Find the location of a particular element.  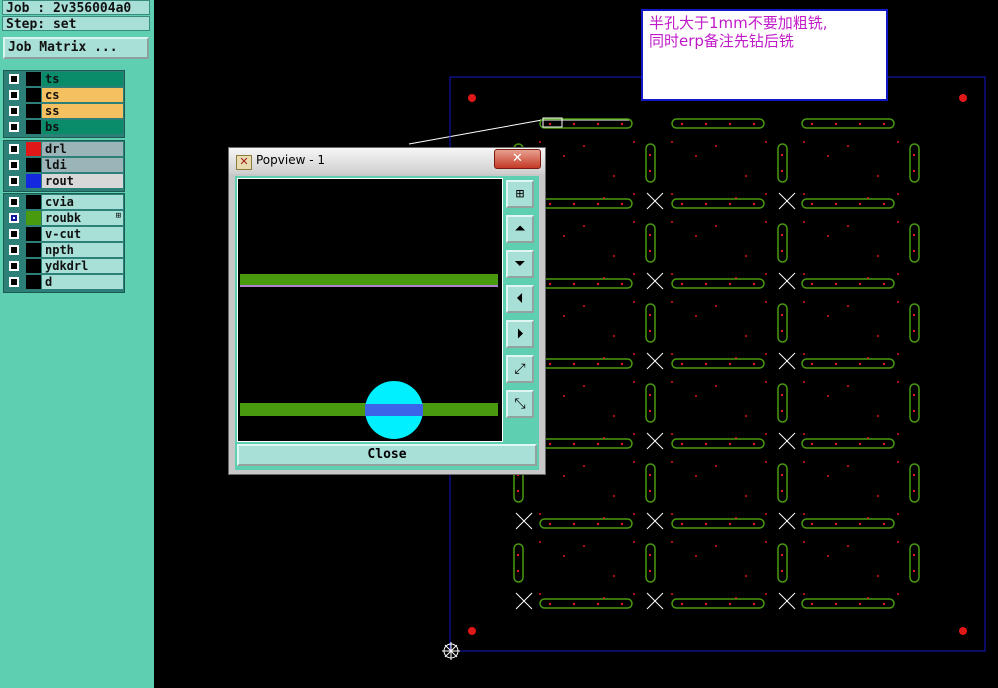

layer-row-npth: npth is located at coordinates (64, 250).